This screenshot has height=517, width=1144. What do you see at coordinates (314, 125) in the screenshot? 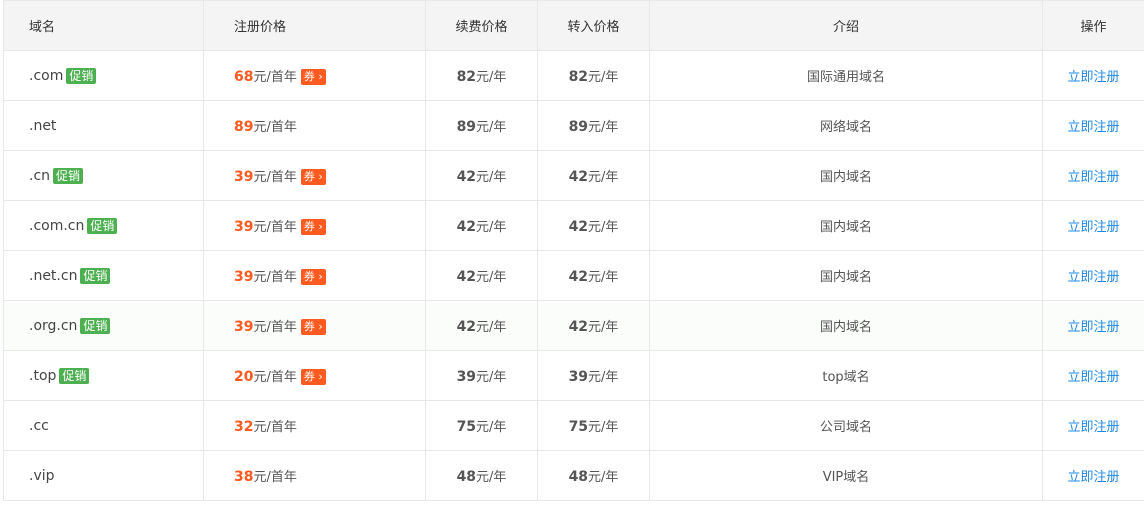
I see `register-price-cell: 89元/首年` at bounding box center [314, 125].